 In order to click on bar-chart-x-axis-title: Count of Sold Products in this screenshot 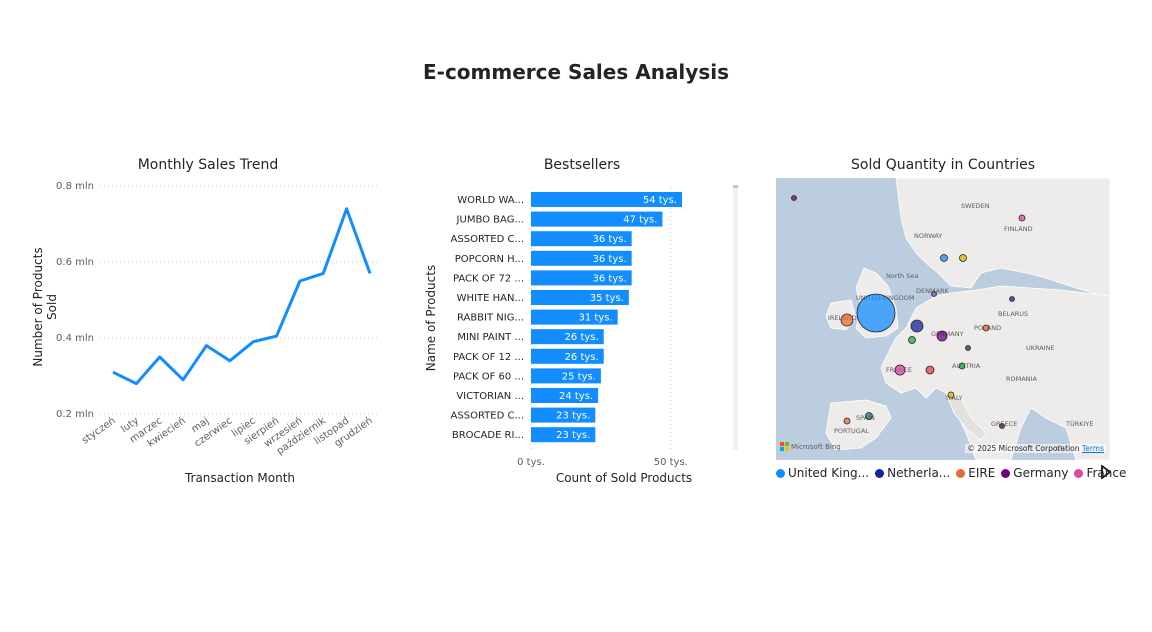, I will do `click(624, 478)`.